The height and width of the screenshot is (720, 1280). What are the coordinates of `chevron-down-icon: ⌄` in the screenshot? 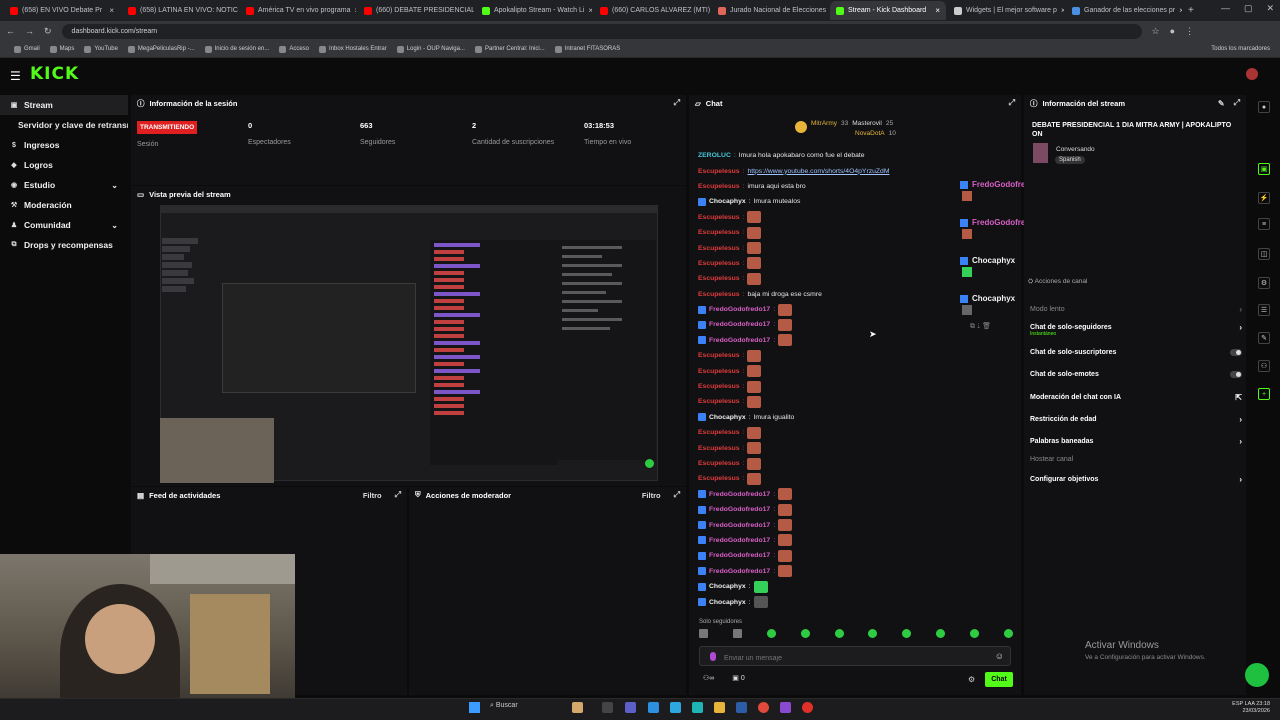 It's located at (114, 185).